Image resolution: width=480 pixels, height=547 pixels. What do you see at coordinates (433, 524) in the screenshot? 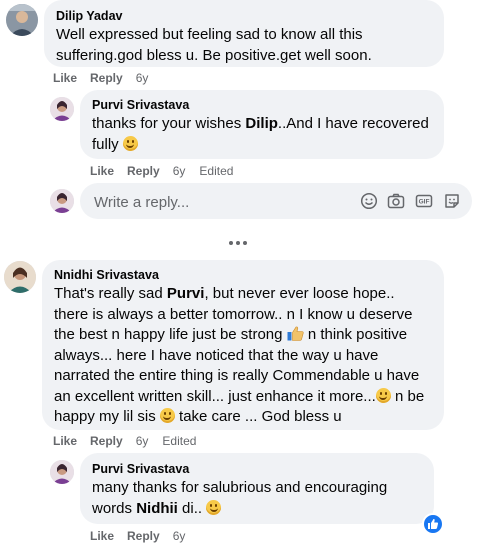
I see `like-reaction-icon` at bounding box center [433, 524].